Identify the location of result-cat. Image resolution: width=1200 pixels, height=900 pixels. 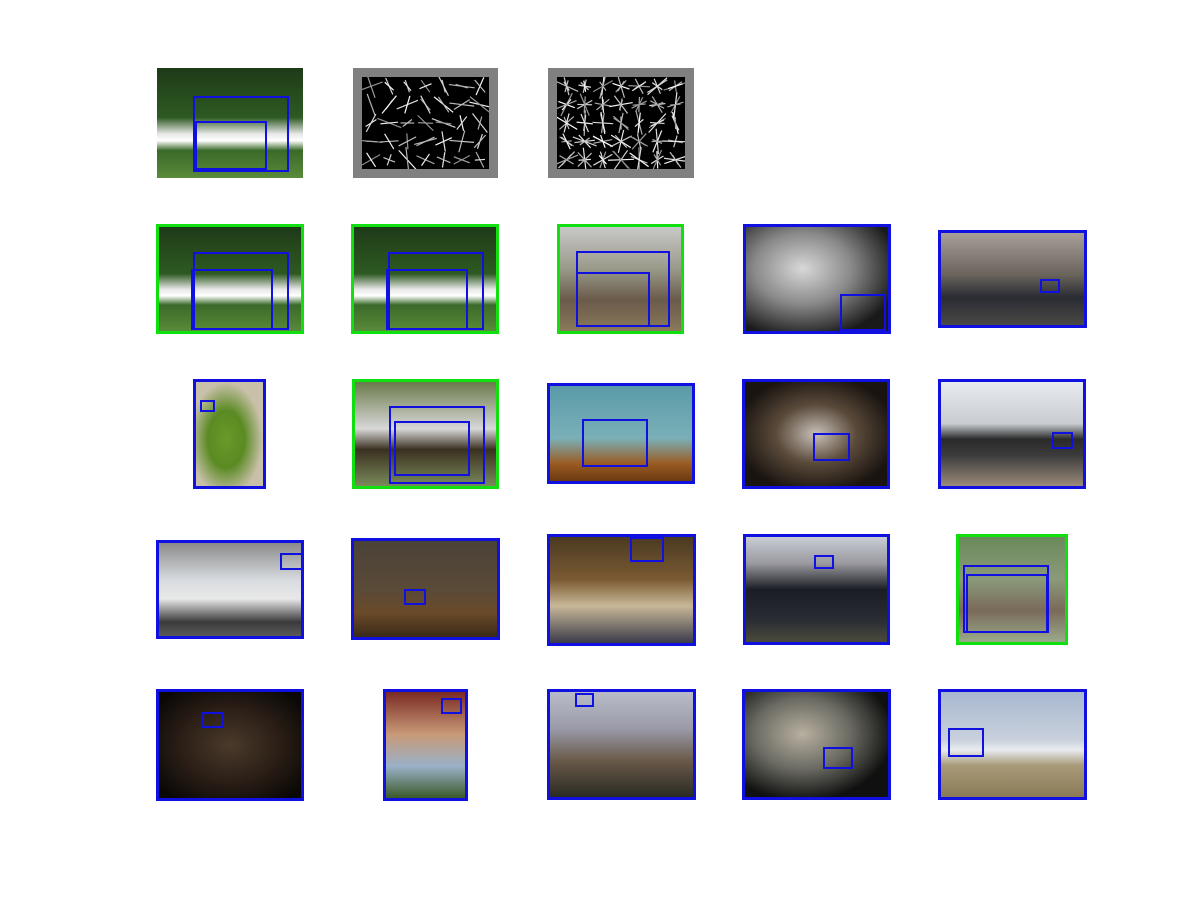
(817, 279).